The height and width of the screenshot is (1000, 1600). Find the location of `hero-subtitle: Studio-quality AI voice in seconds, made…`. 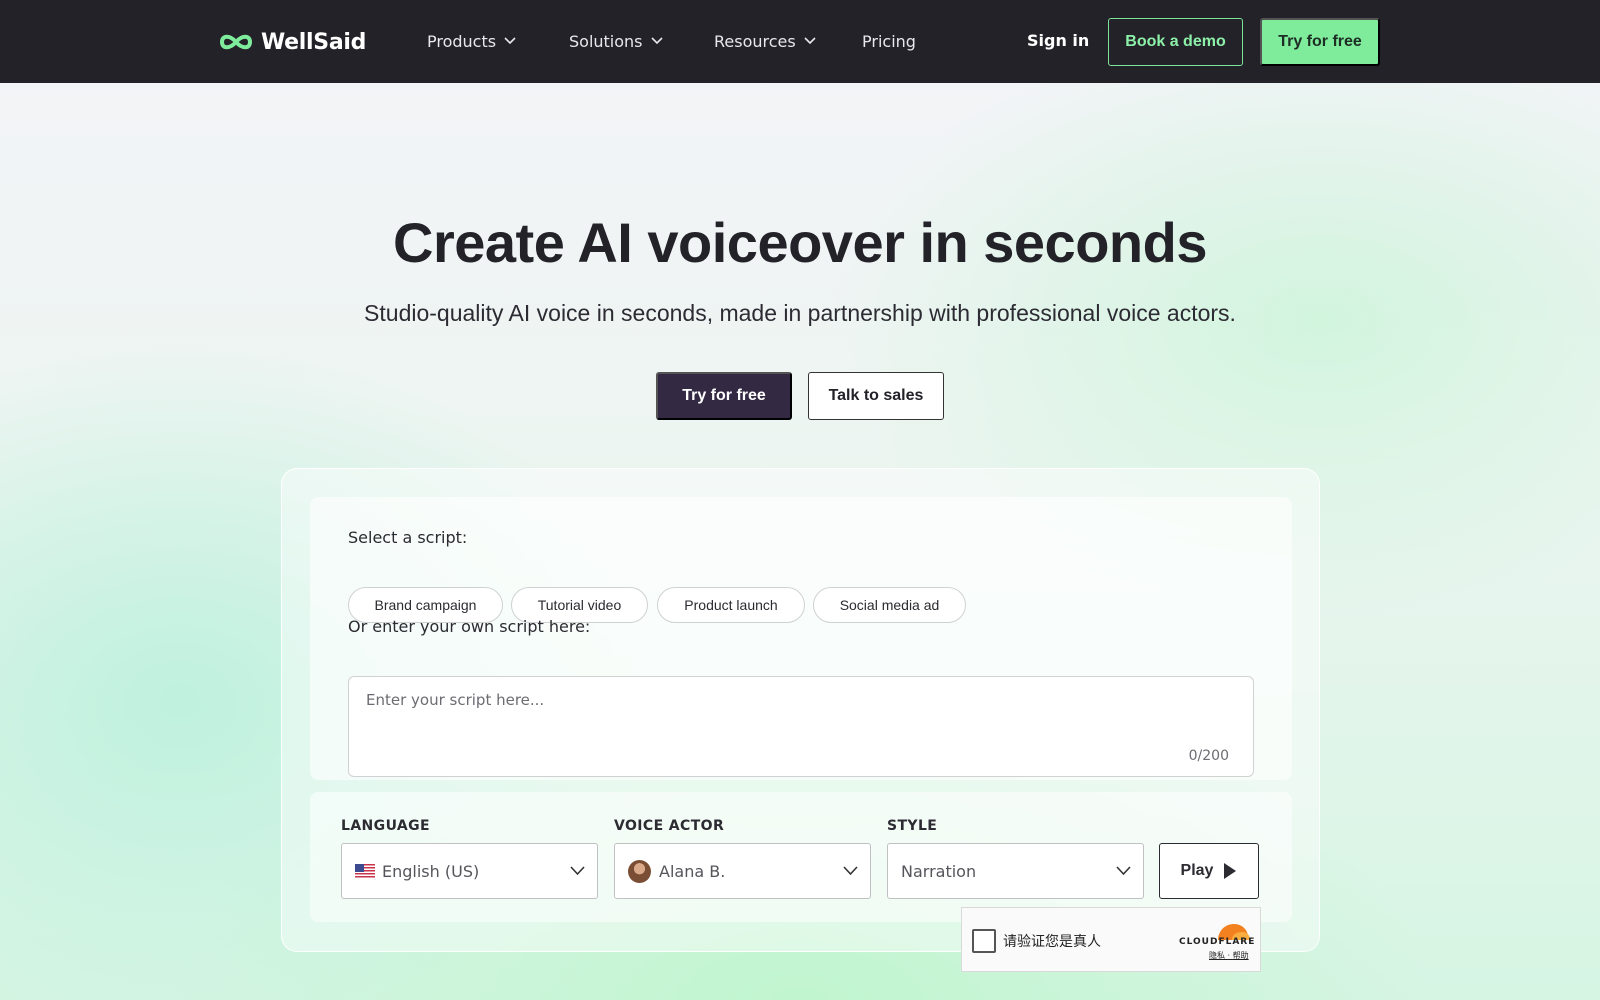

hero-subtitle: Studio-quality AI voice in seconds, made… is located at coordinates (800, 313).